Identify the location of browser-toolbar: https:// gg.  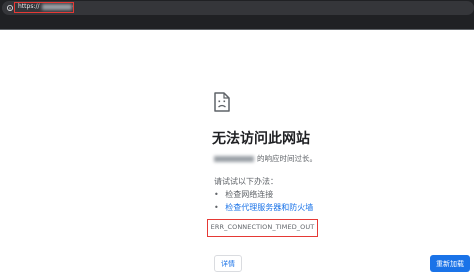
(237, 15).